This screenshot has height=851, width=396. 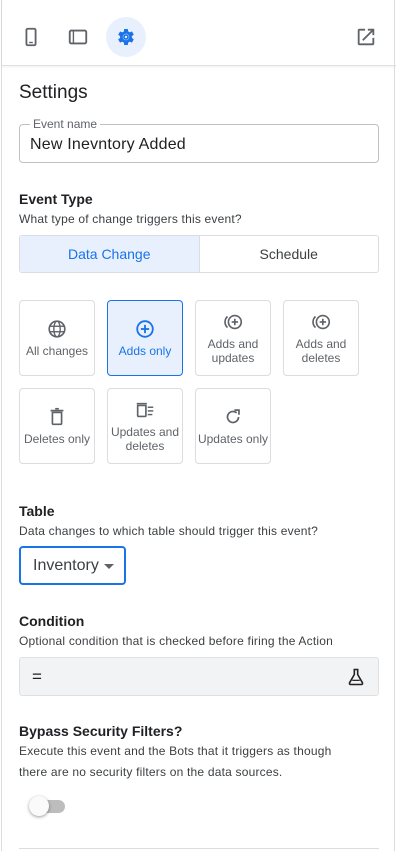 I want to click on tablet-preview-button, so click(x=78, y=37).